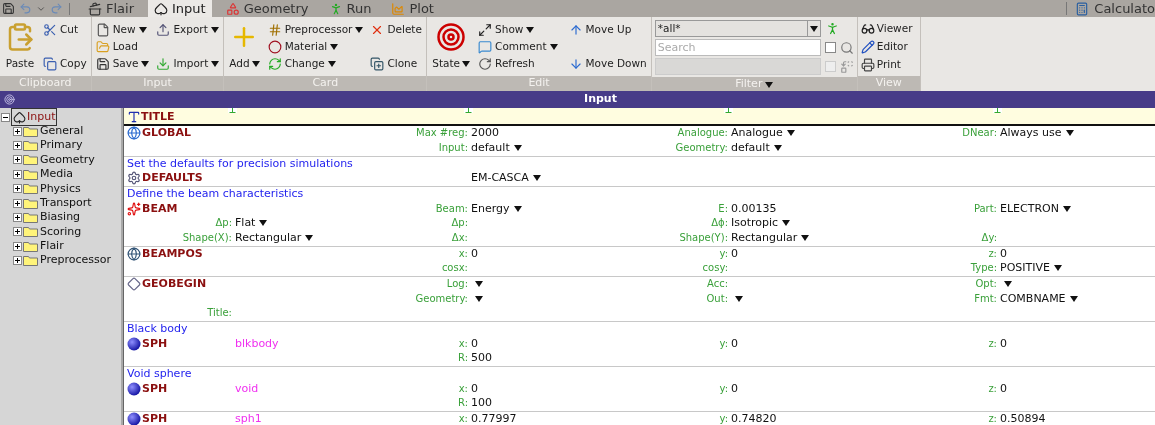 This screenshot has height=425, width=1155. I want to click on tree-item: Flair, so click(52, 246).